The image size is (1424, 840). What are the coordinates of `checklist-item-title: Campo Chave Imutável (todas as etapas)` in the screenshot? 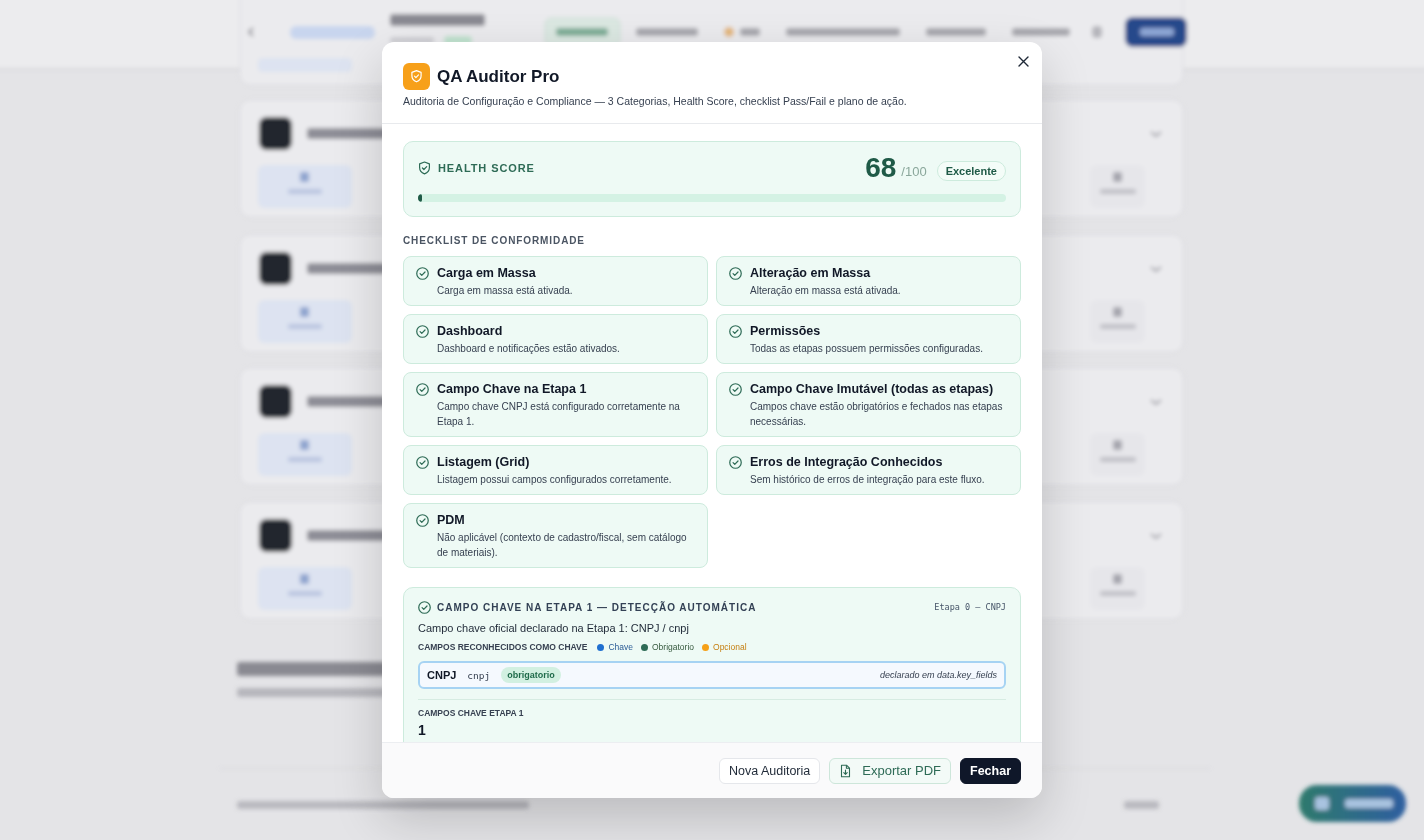 It's located at (872, 389).